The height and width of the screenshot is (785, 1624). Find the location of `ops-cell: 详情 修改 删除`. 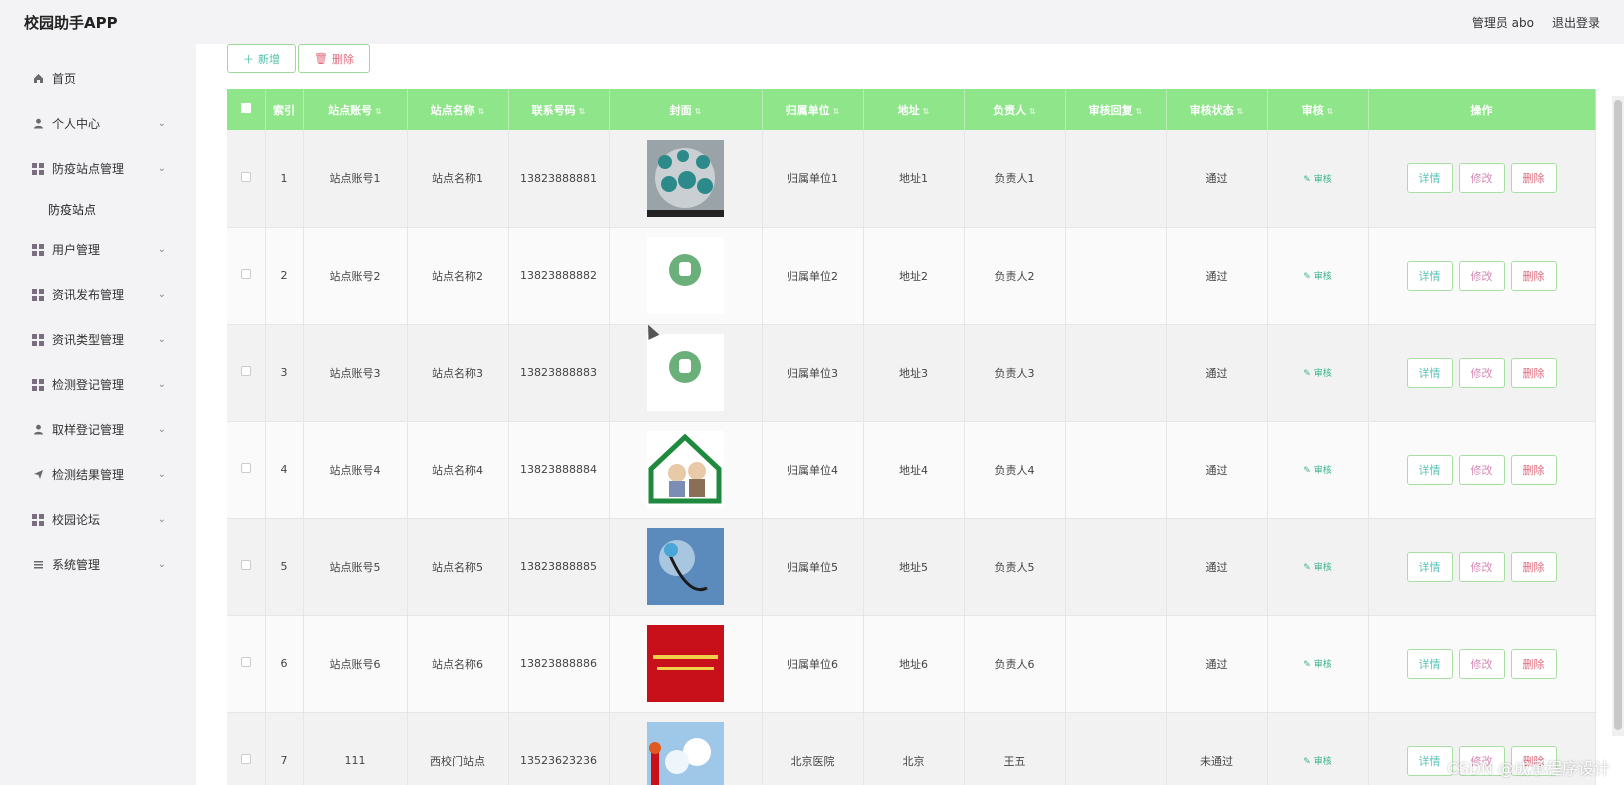

ops-cell: 详情 修改 删除 is located at coordinates (1482, 470).